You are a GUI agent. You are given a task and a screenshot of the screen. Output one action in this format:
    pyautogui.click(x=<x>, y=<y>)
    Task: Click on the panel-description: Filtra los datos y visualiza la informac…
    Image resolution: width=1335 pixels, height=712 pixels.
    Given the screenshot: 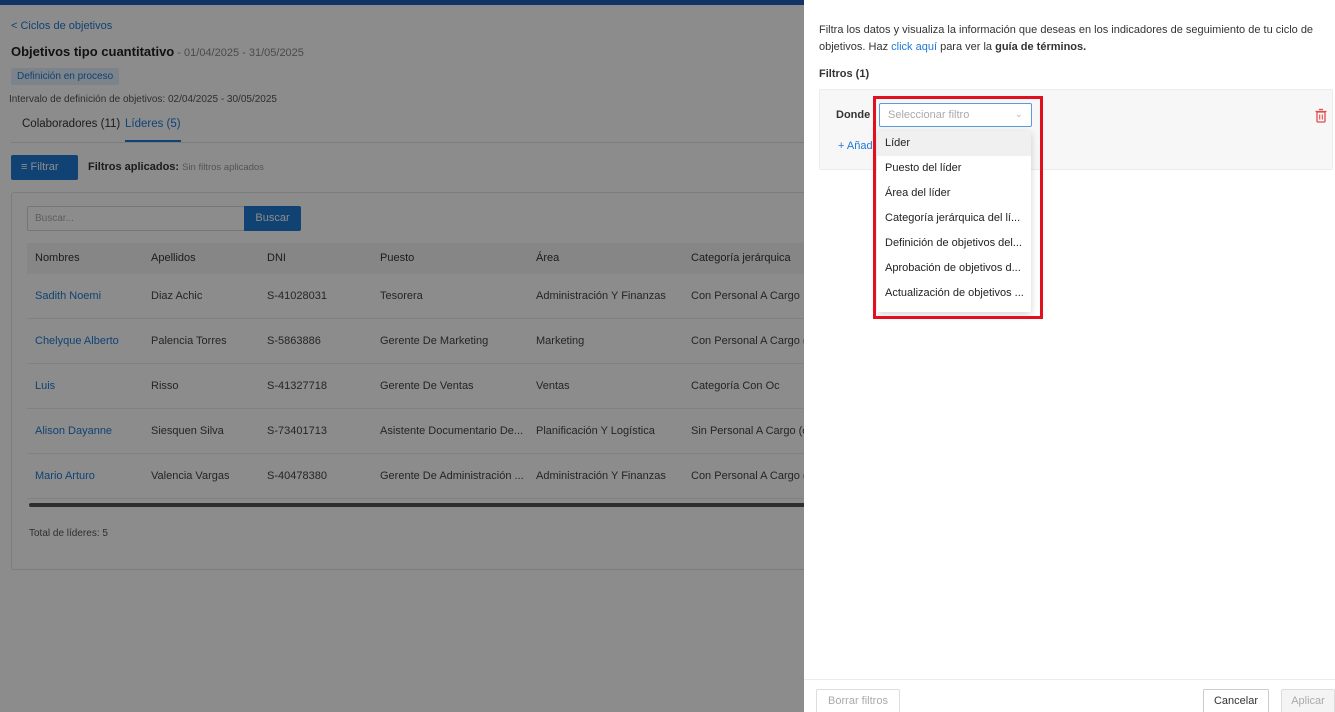 What is the action you would take?
    pyautogui.click(x=1071, y=39)
    